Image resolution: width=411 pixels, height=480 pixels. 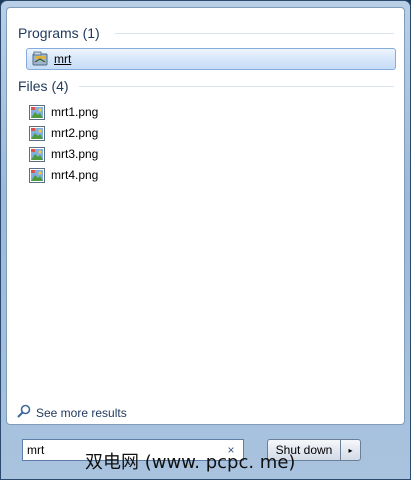 What do you see at coordinates (75, 133) in the screenshot?
I see `file-item-label: mrt2.png` at bounding box center [75, 133].